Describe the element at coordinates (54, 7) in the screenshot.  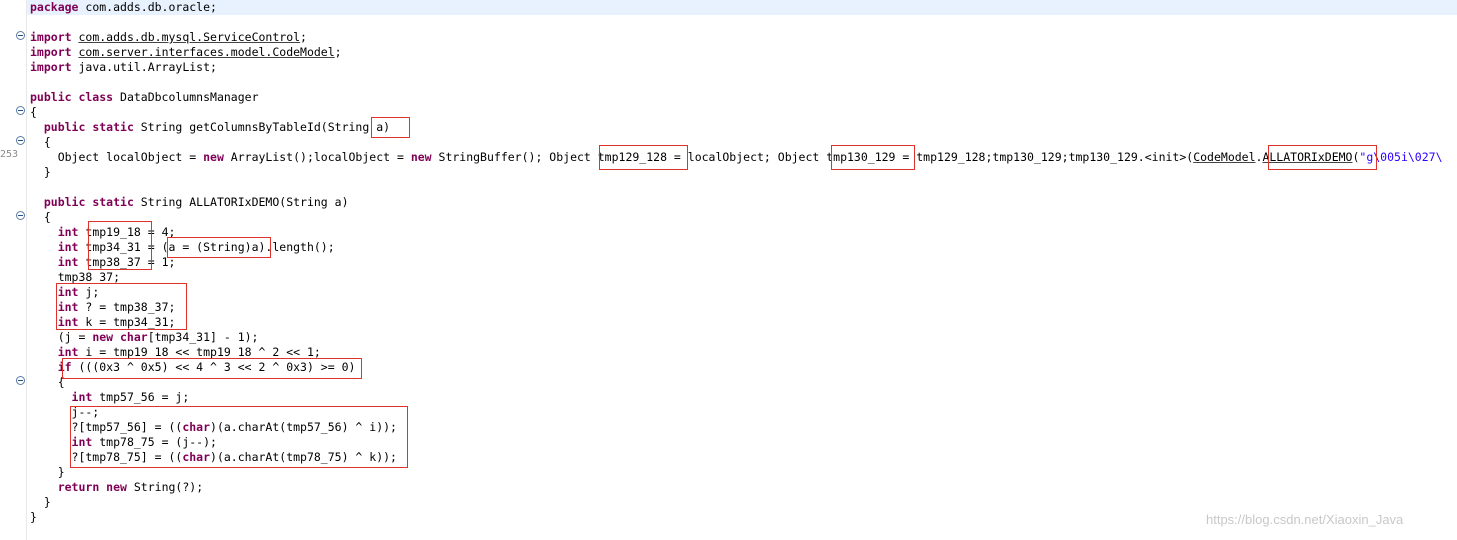
I see `code-token: package` at that location.